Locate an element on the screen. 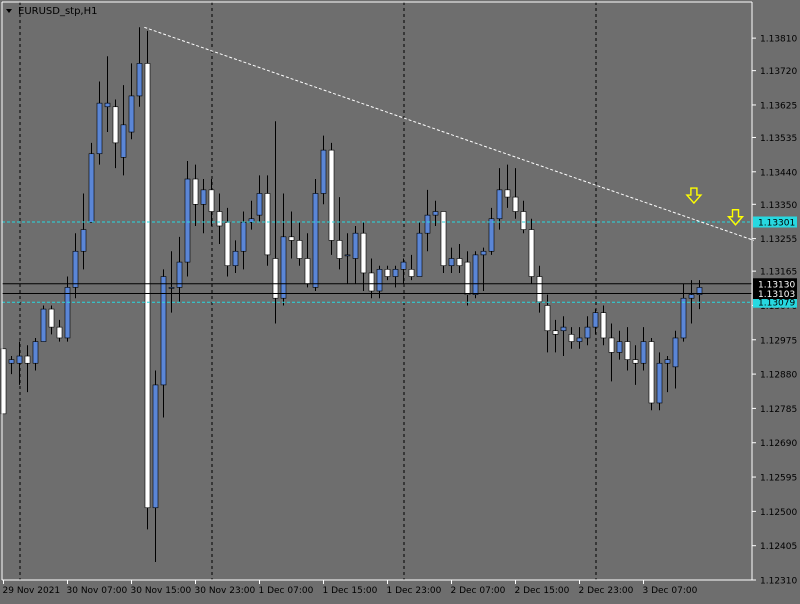 Image resolution: width=800 pixels, height=604 pixels. price-line-label: 1.13103 is located at coordinates (776, 295).